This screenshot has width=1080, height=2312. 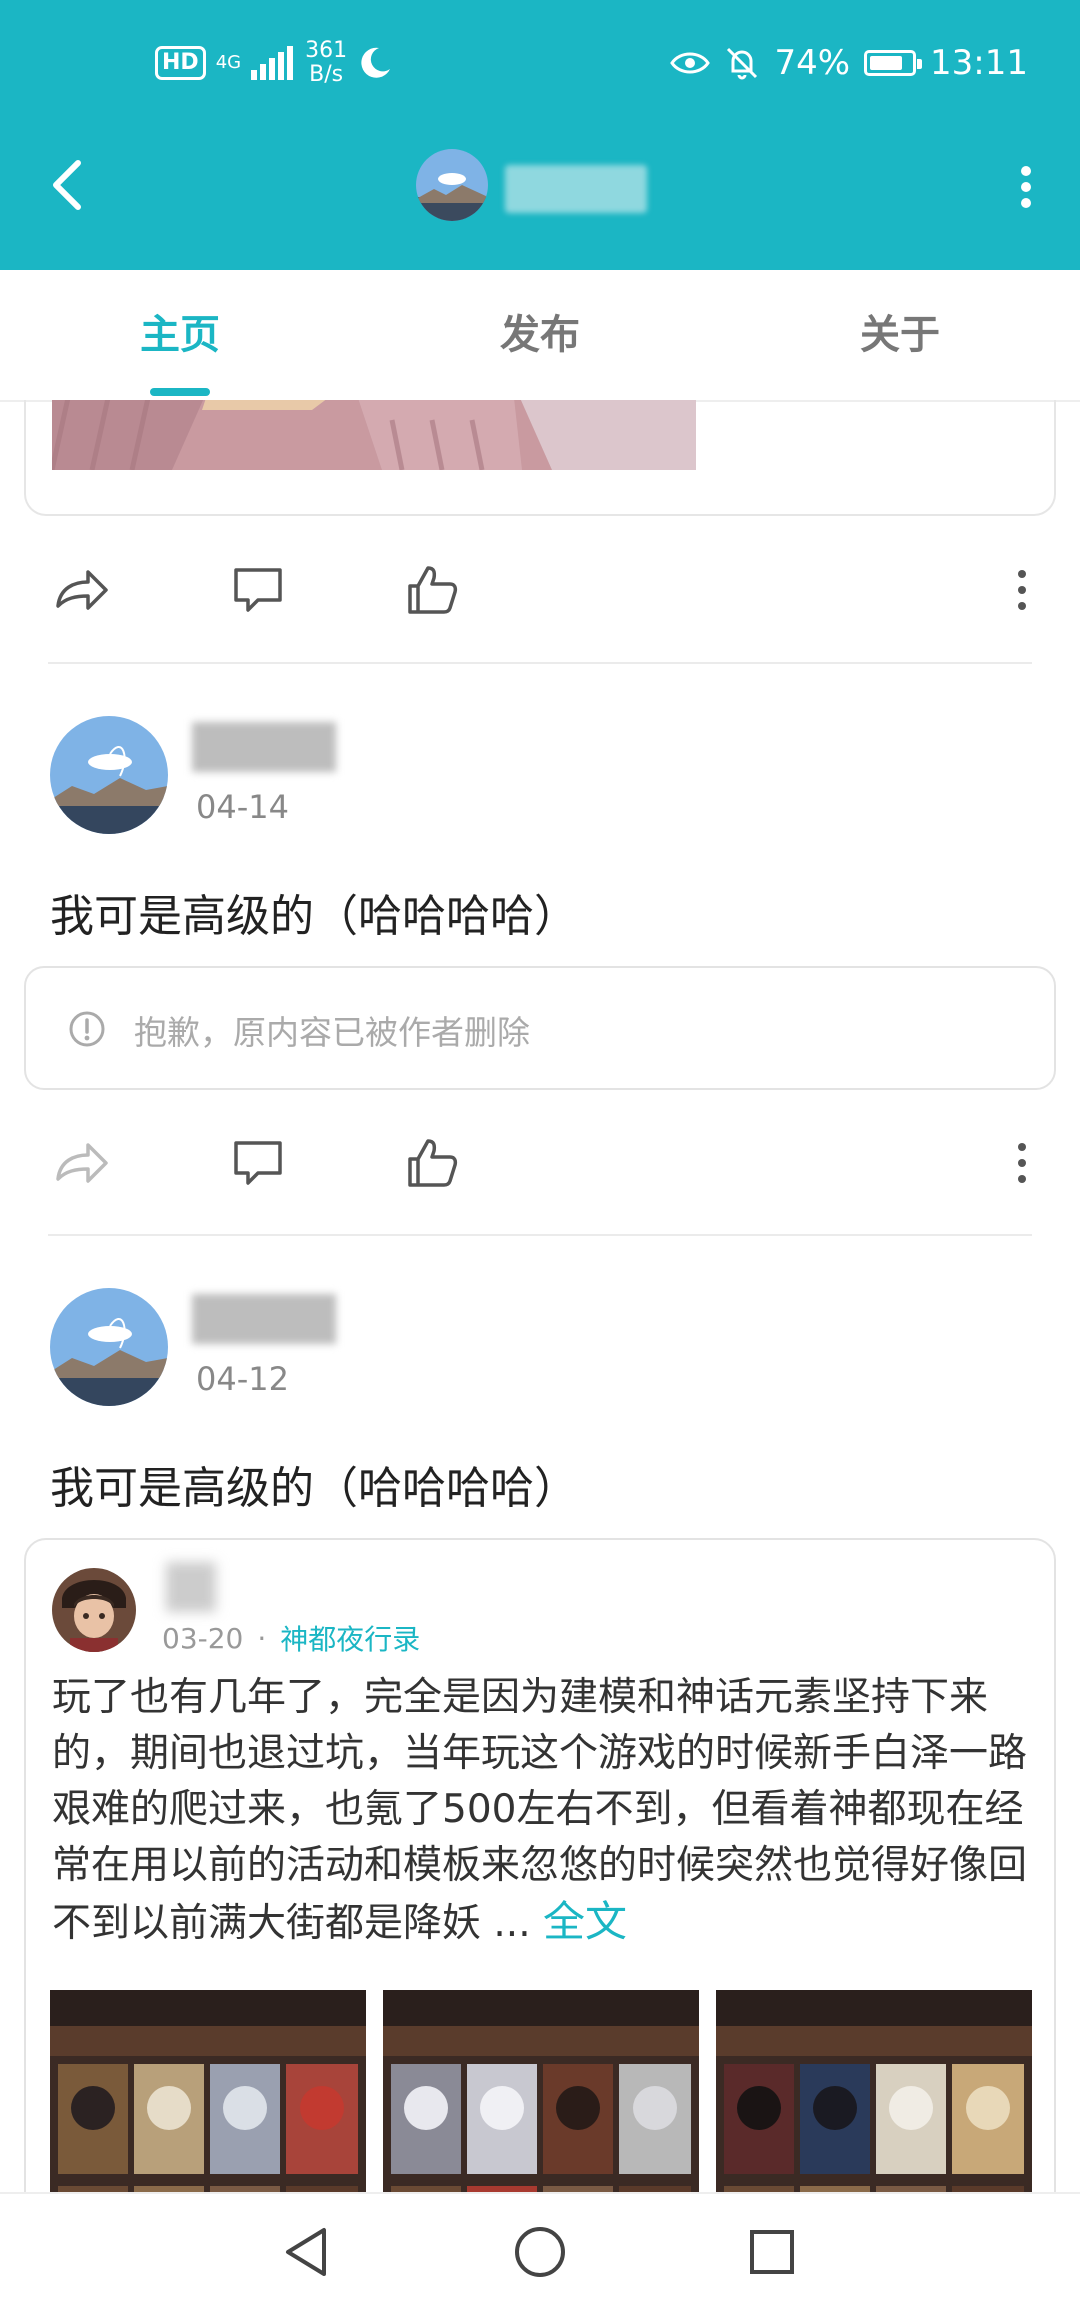 What do you see at coordinates (585, 1921) in the screenshot?
I see `read-more-link: 全文` at bounding box center [585, 1921].